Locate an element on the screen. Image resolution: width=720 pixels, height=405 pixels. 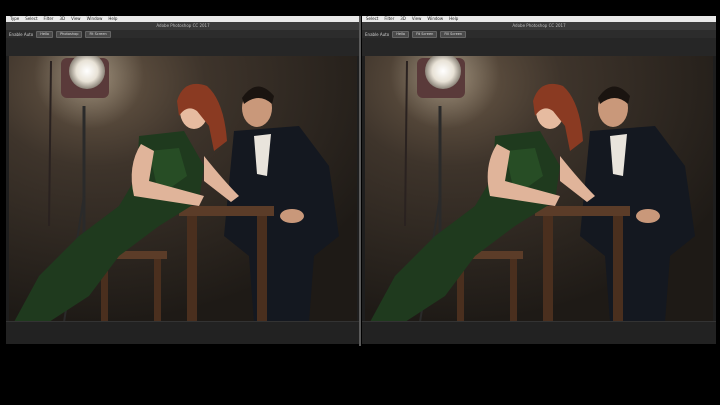
split-divider is located at coordinates (360, 181).